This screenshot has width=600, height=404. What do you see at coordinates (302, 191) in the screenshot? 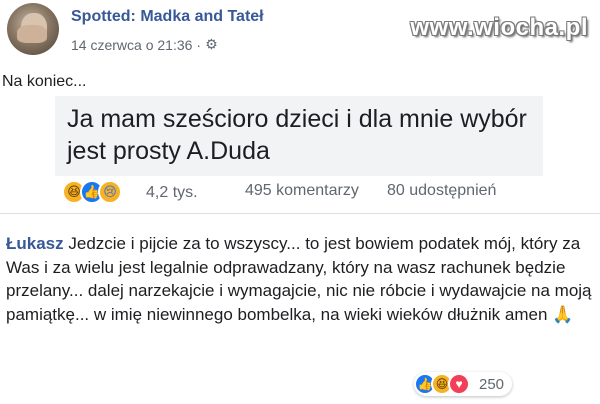
I see `comments-count-link: 495 komentarzy` at bounding box center [302, 191].